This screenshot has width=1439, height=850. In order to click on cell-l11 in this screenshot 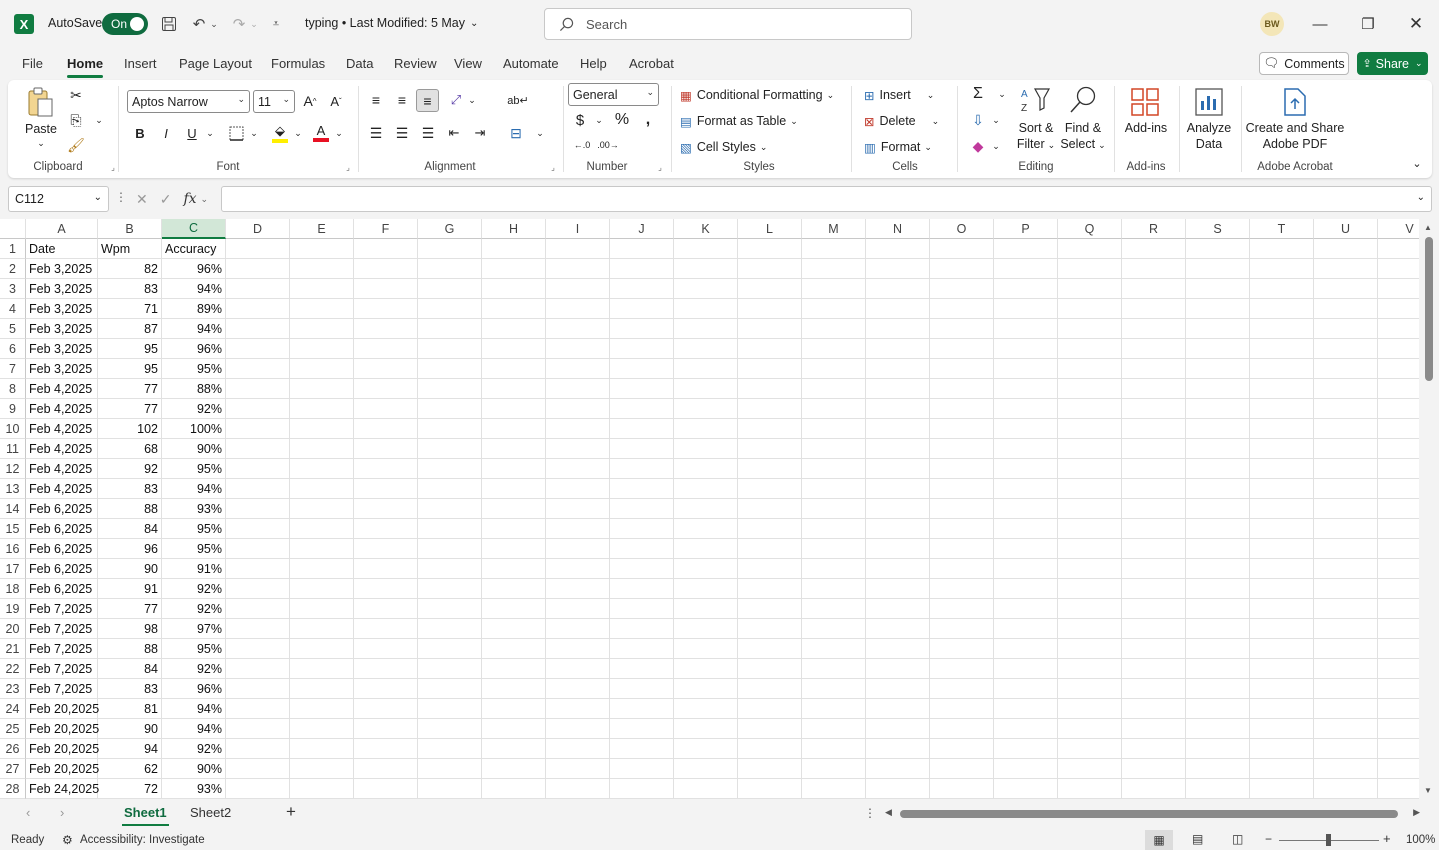, I will do `click(770, 449)`.